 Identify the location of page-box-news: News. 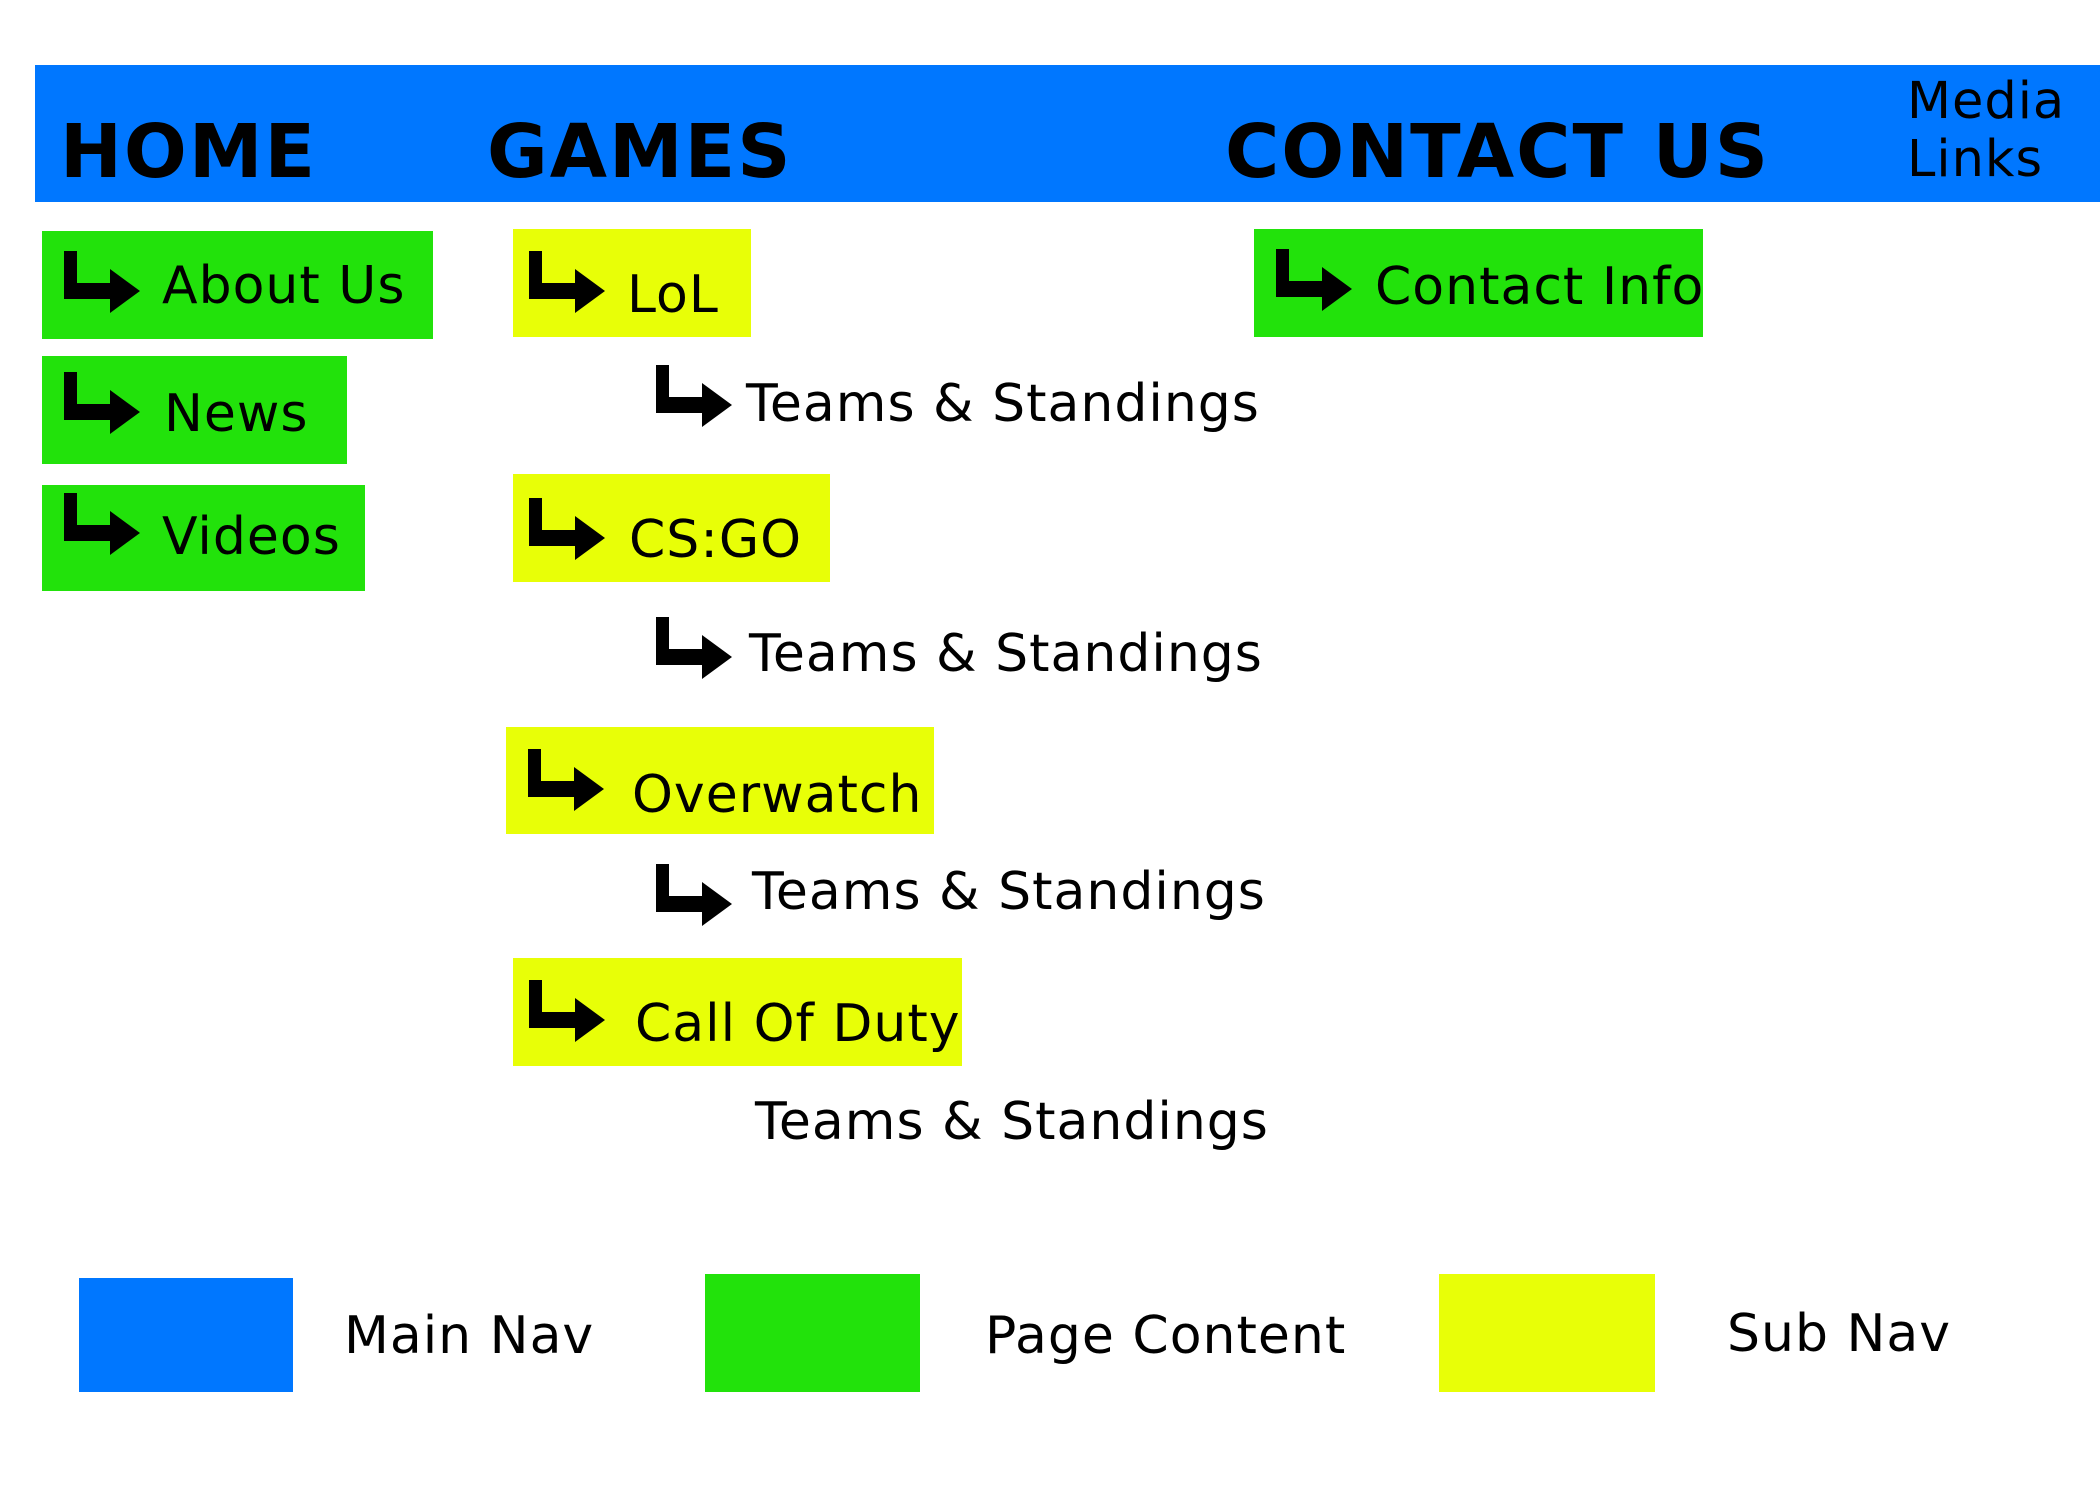
(194, 410).